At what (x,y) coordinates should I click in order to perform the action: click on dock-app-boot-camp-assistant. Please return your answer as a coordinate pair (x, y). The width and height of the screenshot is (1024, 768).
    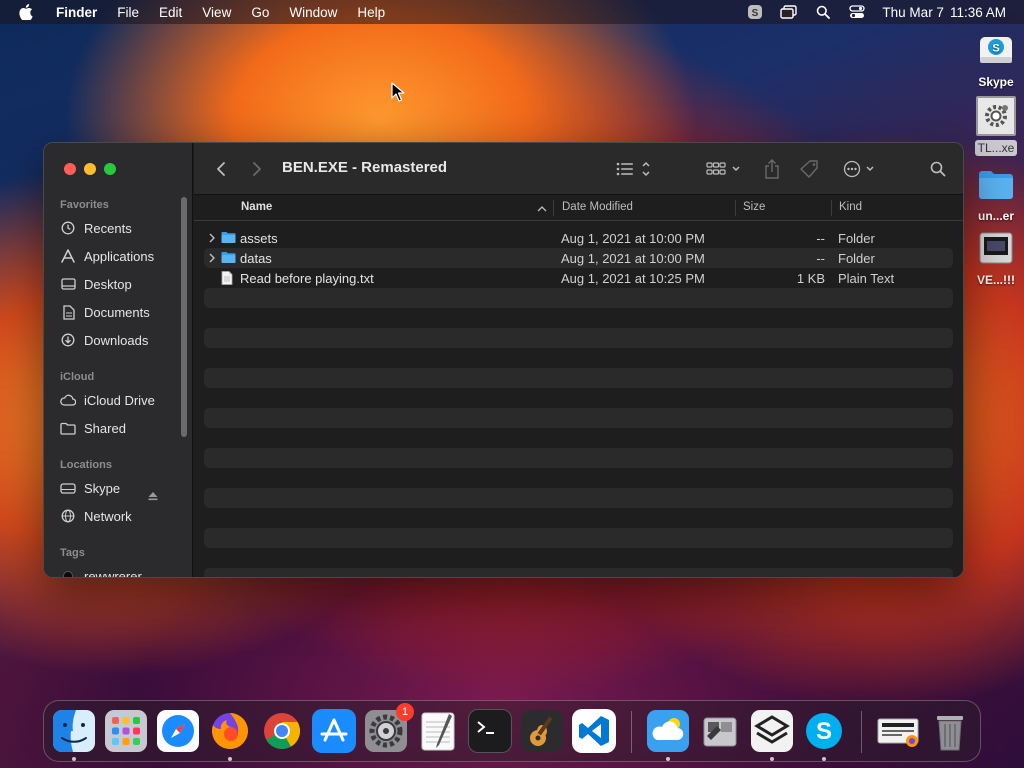
    Looking at the image, I should click on (720, 731).